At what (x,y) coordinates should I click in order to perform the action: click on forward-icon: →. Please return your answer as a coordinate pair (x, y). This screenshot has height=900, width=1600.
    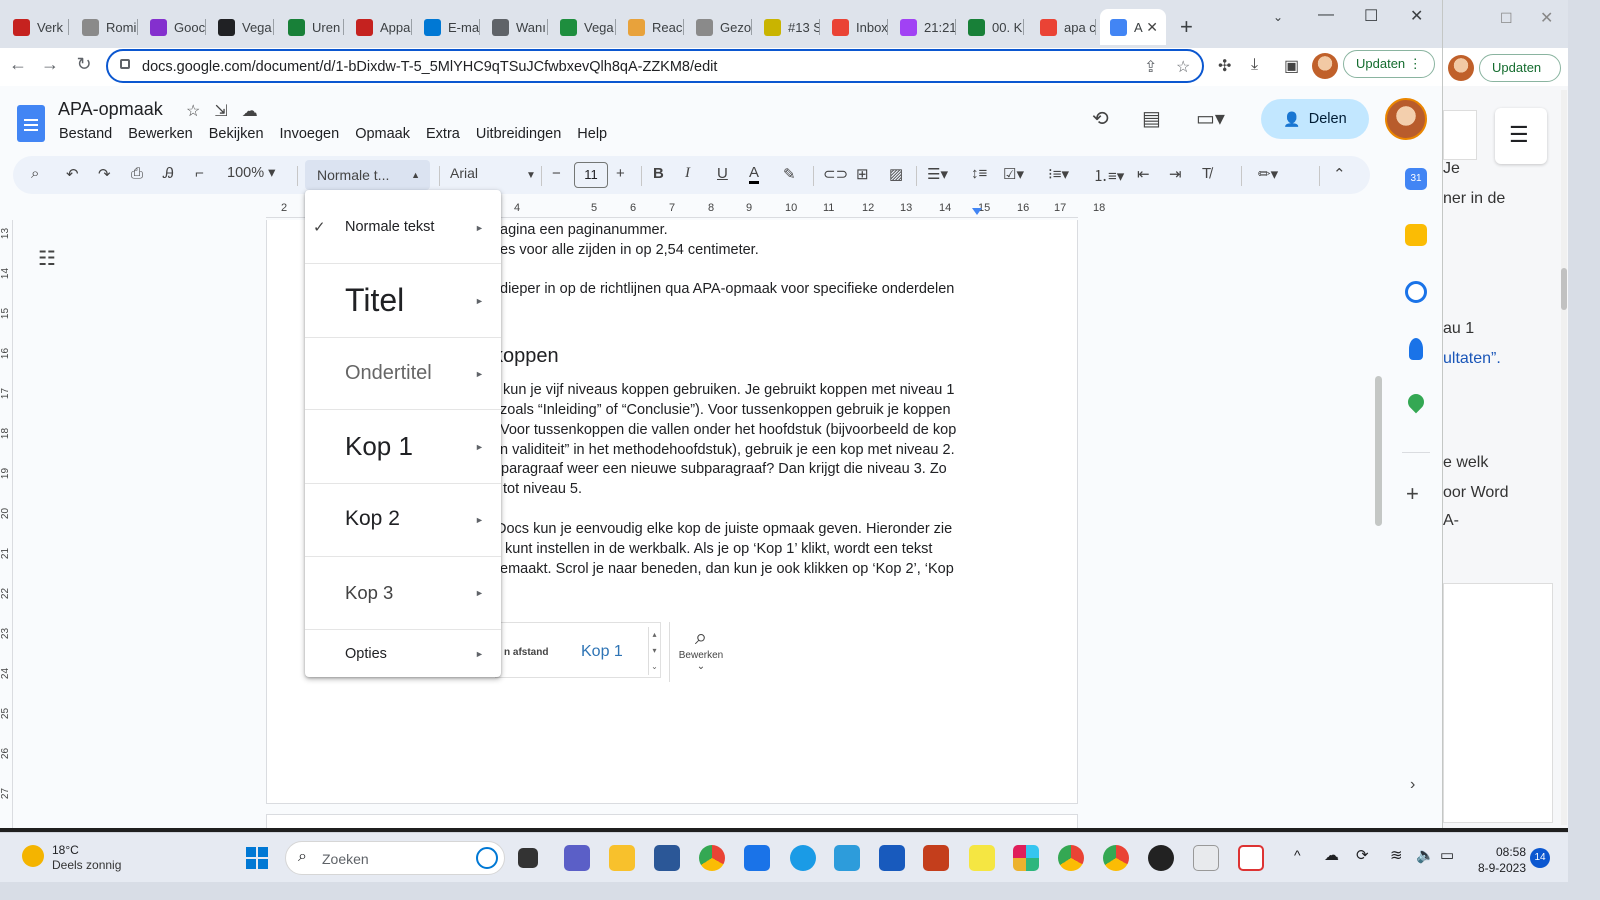
    Looking at the image, I should click on (50, 64).